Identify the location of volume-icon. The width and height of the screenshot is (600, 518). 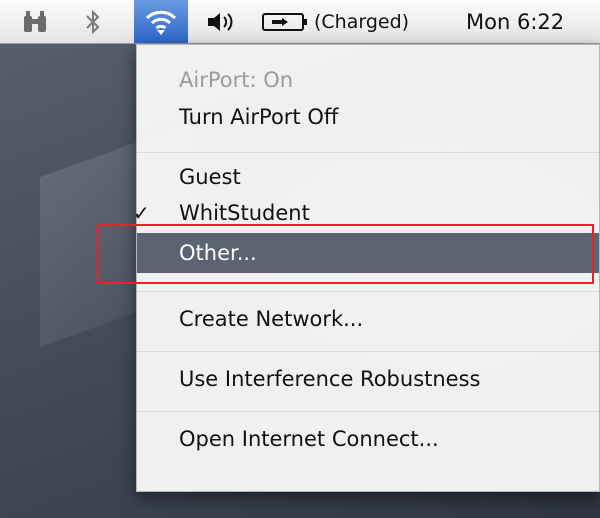
(221, 21).